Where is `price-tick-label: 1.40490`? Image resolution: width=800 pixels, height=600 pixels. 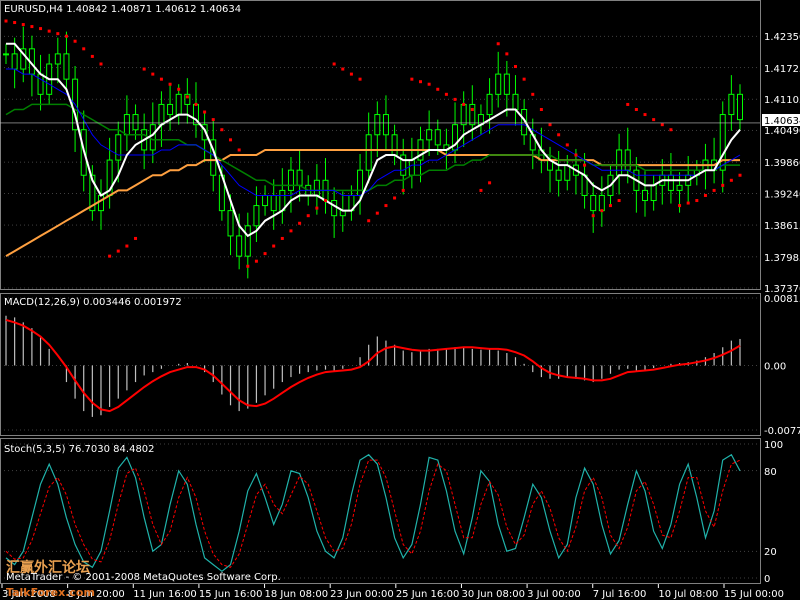
price-tick-label: 1.40490 is located at coordinates (782, 131).